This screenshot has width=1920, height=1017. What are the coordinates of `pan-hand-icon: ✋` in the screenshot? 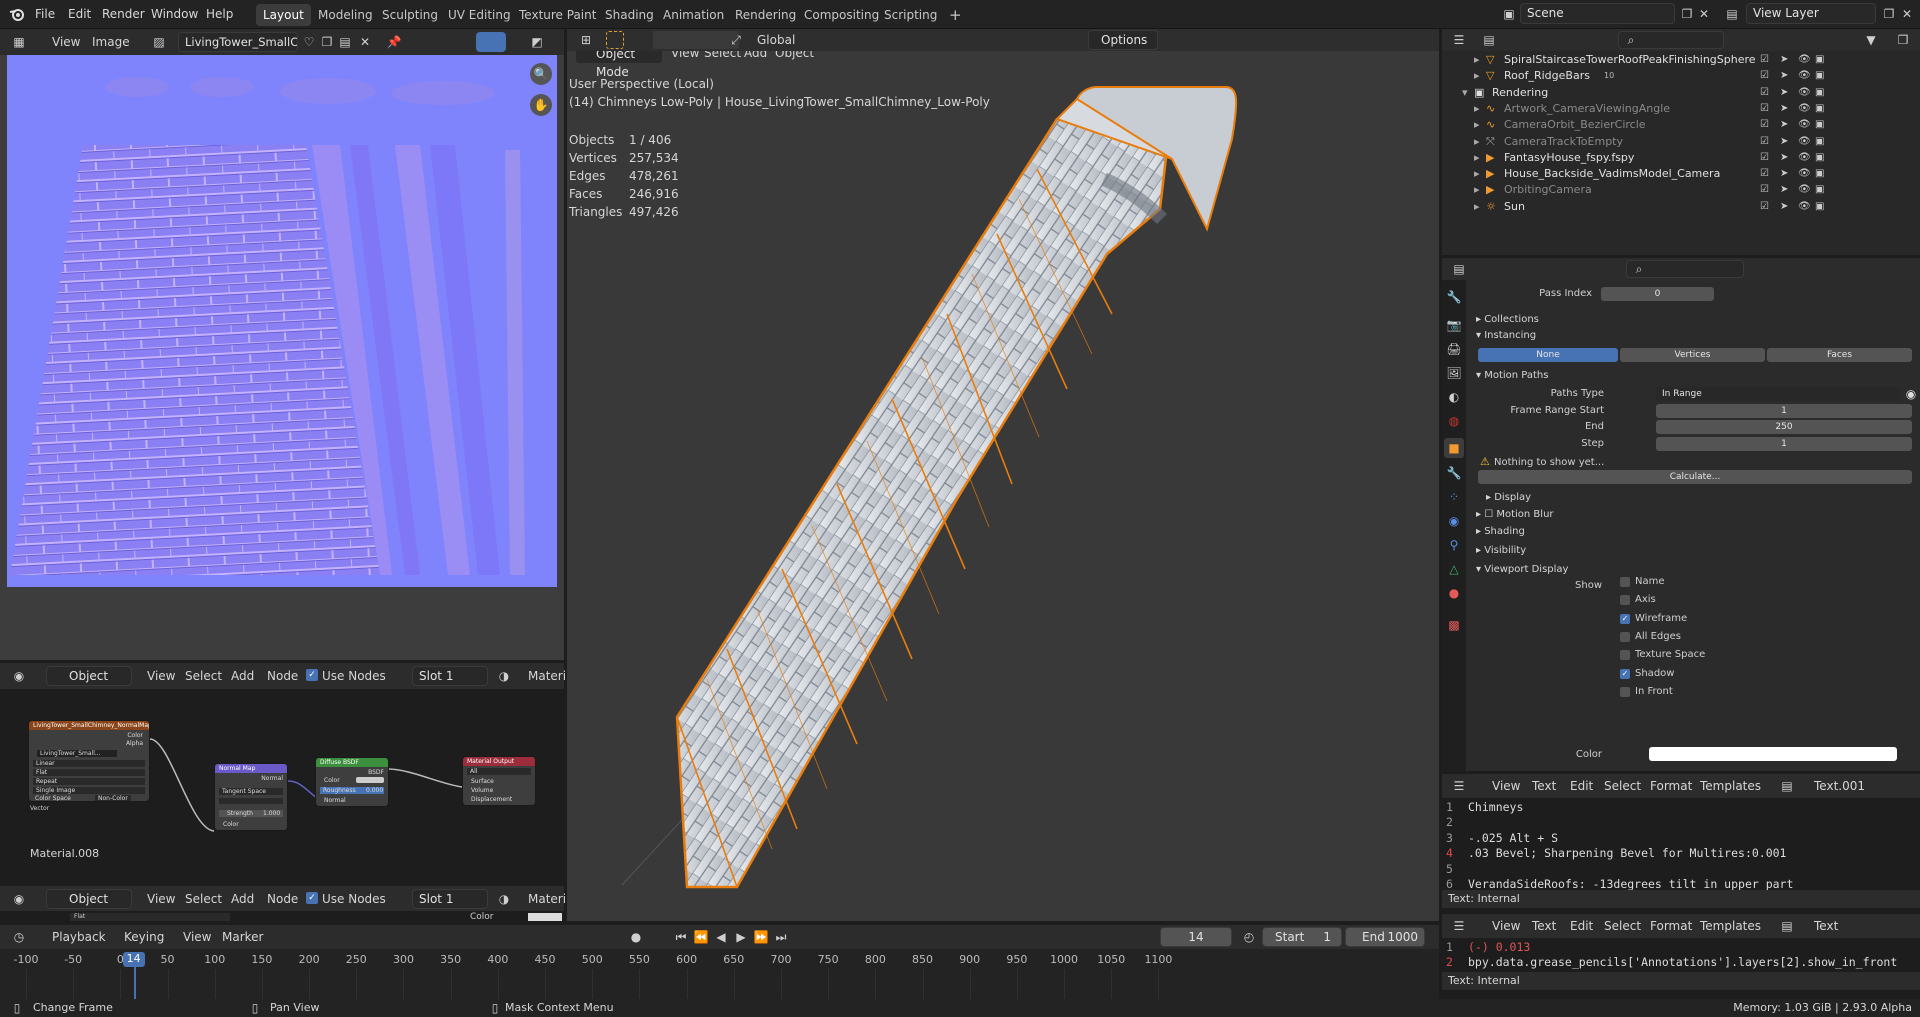 It's located at (541, 105).